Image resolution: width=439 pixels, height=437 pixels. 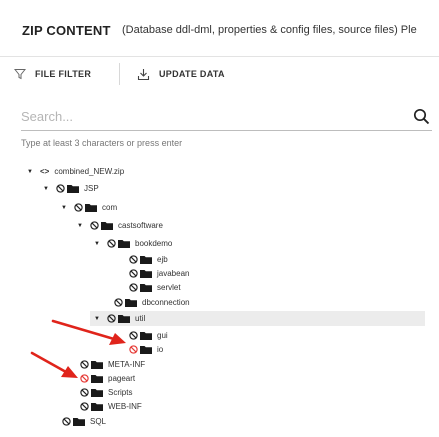 What do you see at coordinates (257, 318) in the screenshot?
I see `tree-node-util: ▼ util` at bounding box center [257, 318].